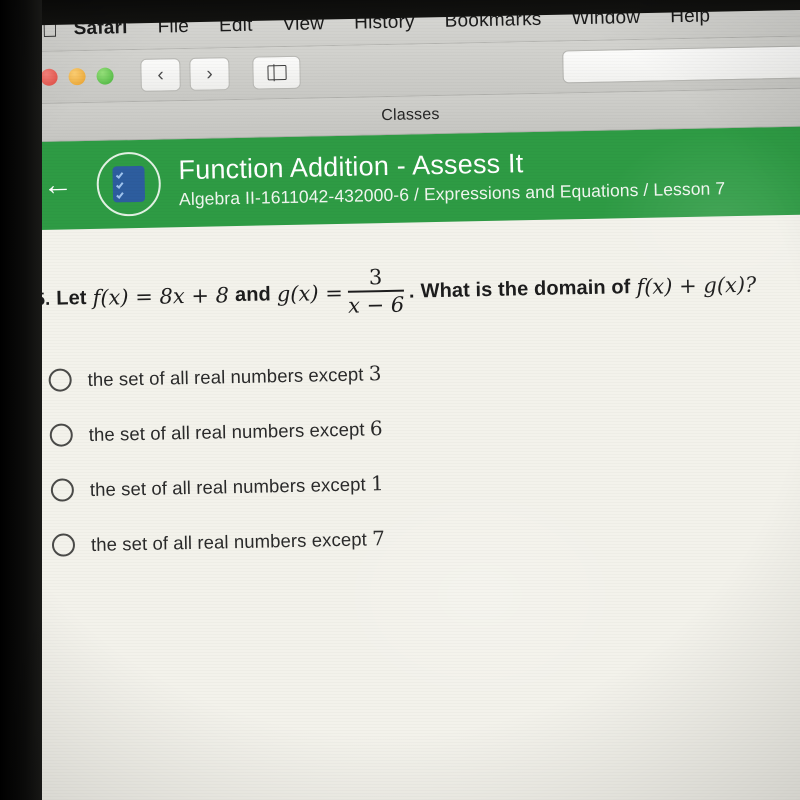 Image resolution: width=800 pixels, height=800 pixels. I want to click on window-controls, so click(77, 76).